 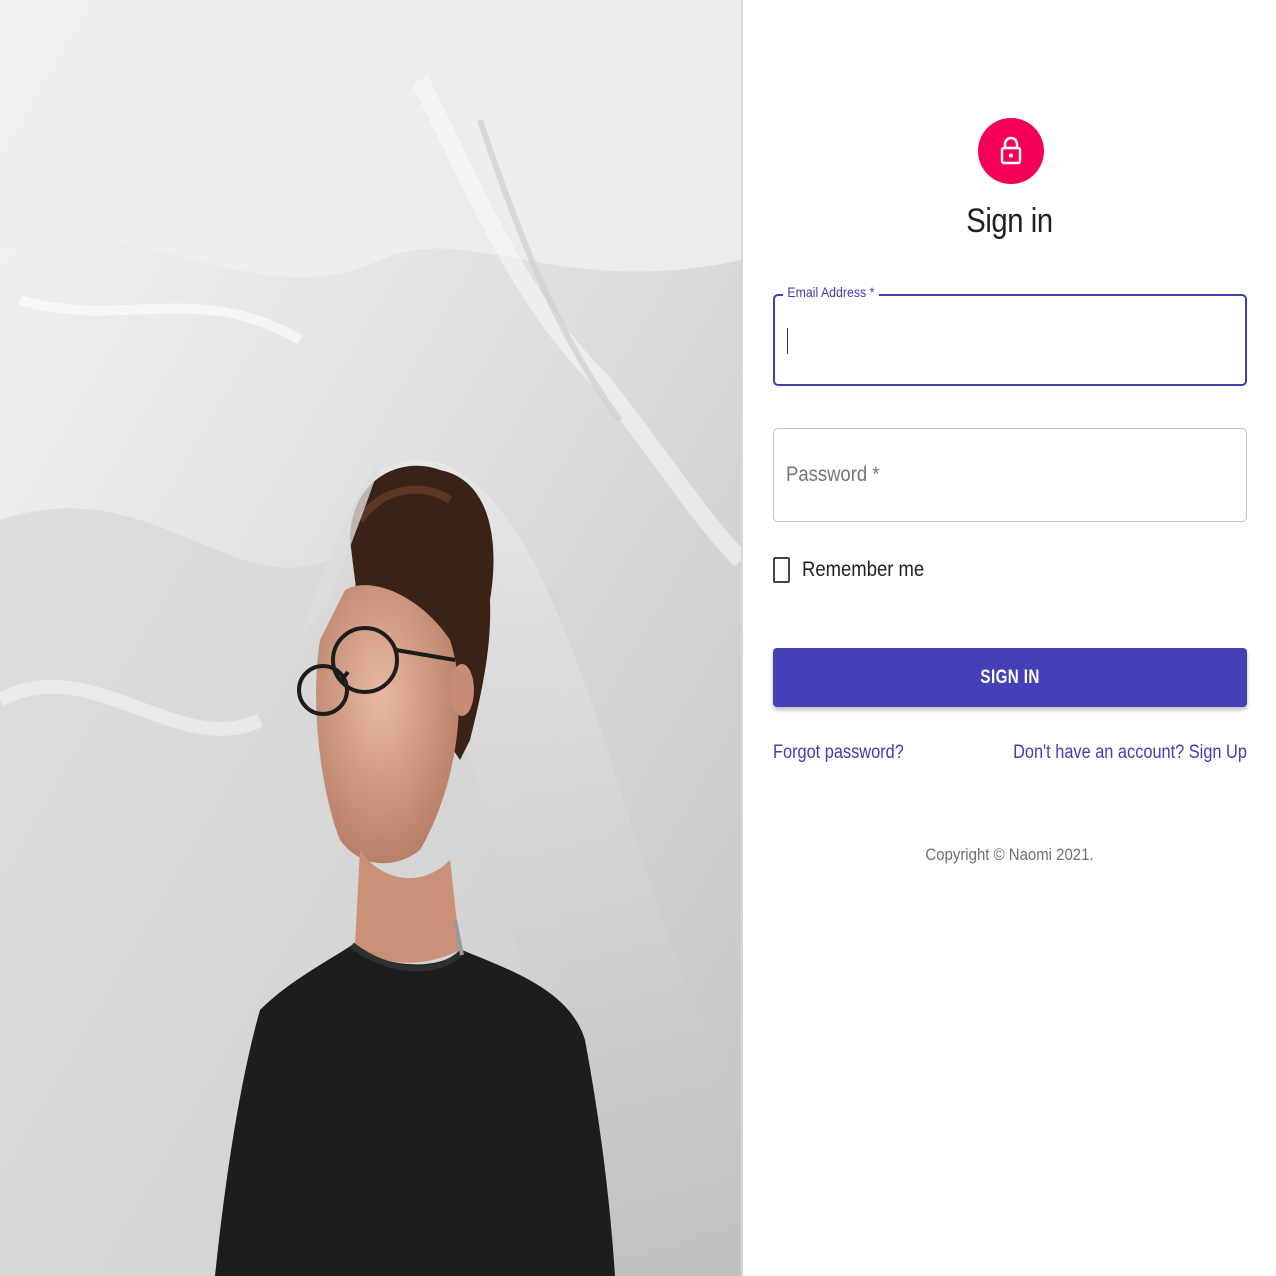 What do you see at coordinates (863, 569) in the screenshot?
I see `remember-me-label: Remember me` at bounding box center [863, 569].